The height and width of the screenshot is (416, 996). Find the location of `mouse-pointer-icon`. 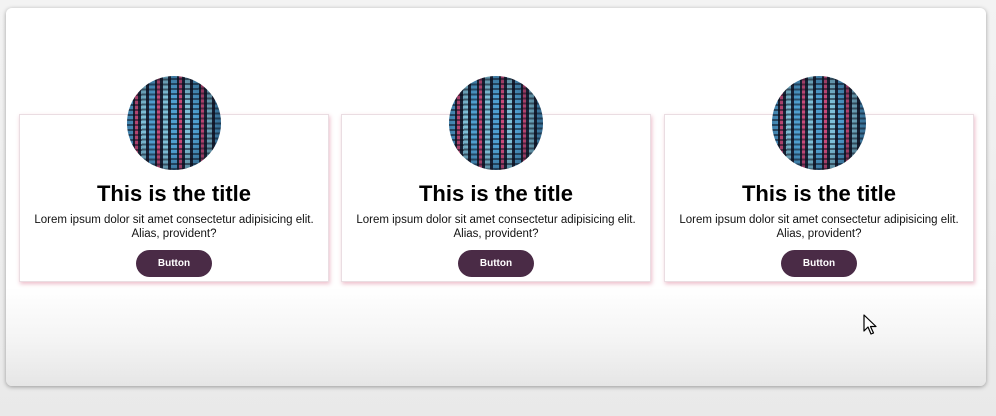

mouse-pointer-icon is located at coordinates (870, 324).